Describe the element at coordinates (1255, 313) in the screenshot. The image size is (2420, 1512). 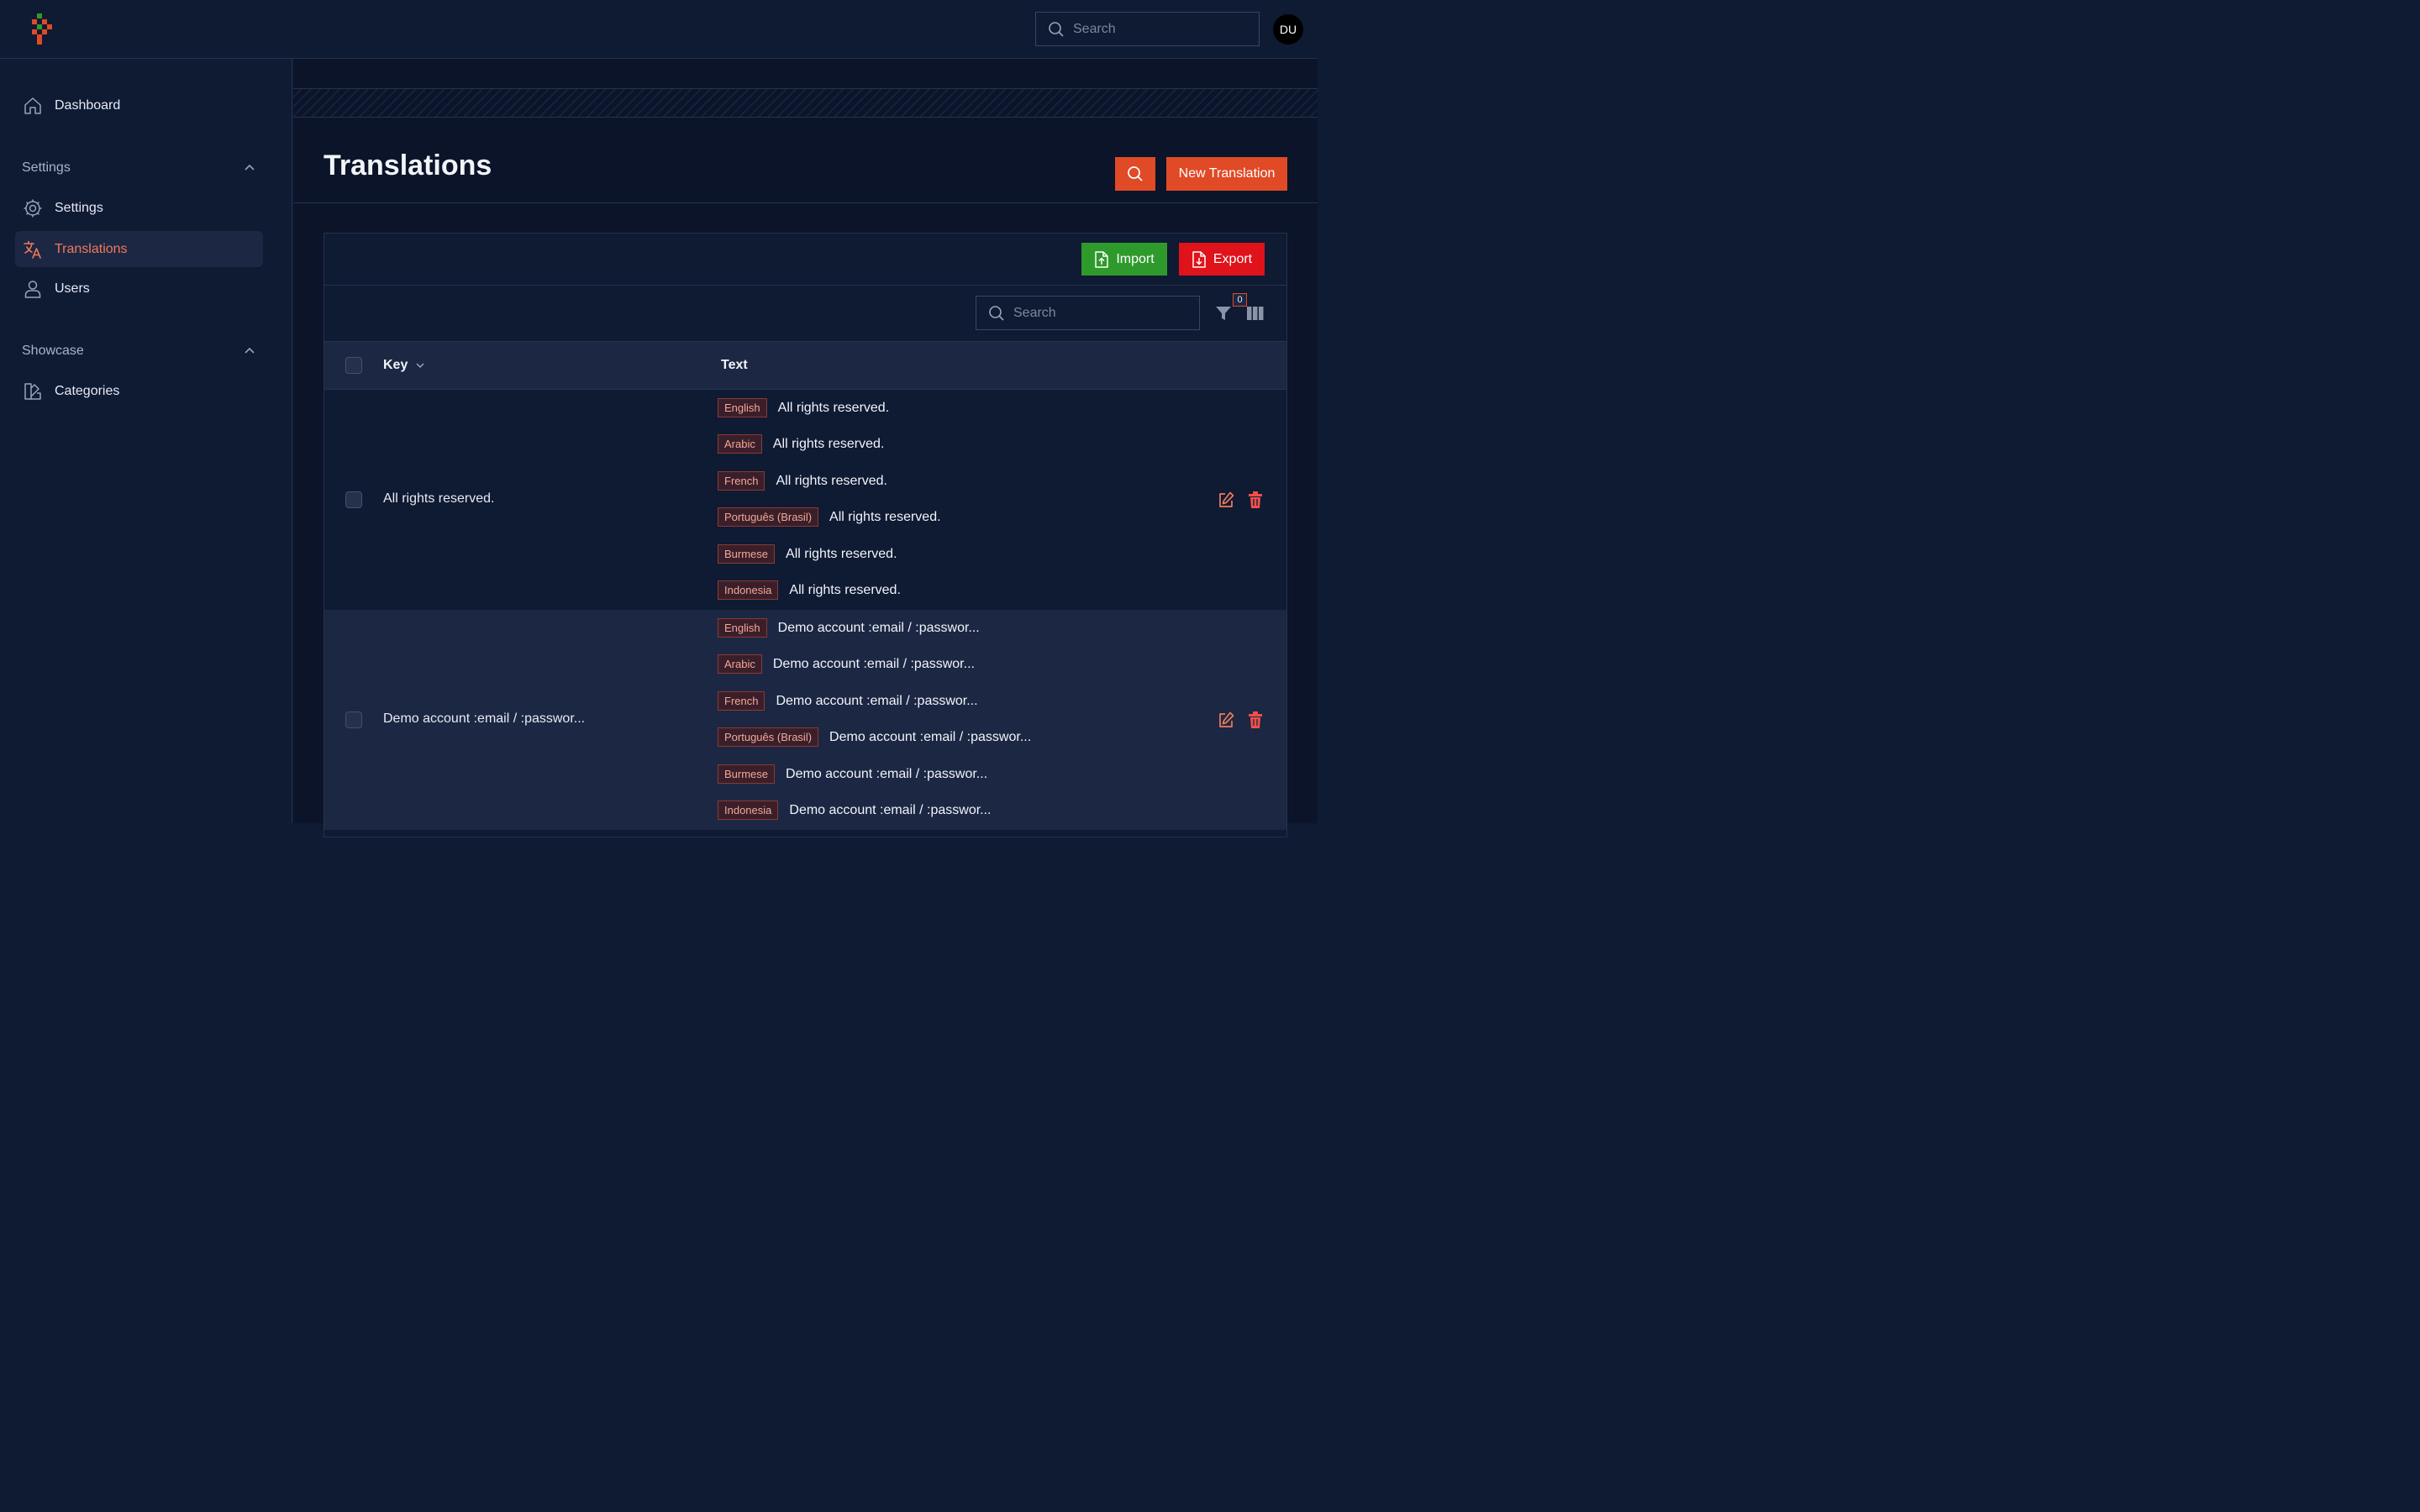
I see `columns-icon` at that location.